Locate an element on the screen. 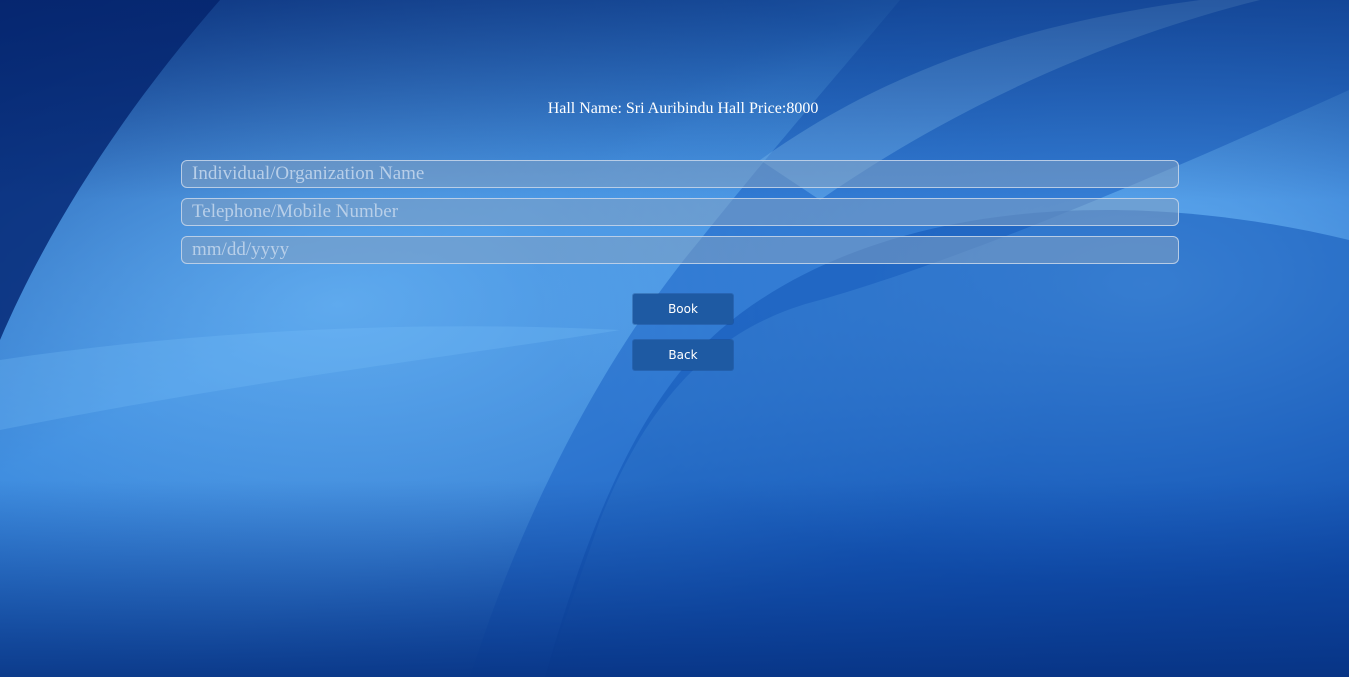 The width and height of the screenshot is (1349, 677). hall-info-heading: Hall Name: Sri Auribindu Hall Price:8000 is located at coordinates (683, 108).